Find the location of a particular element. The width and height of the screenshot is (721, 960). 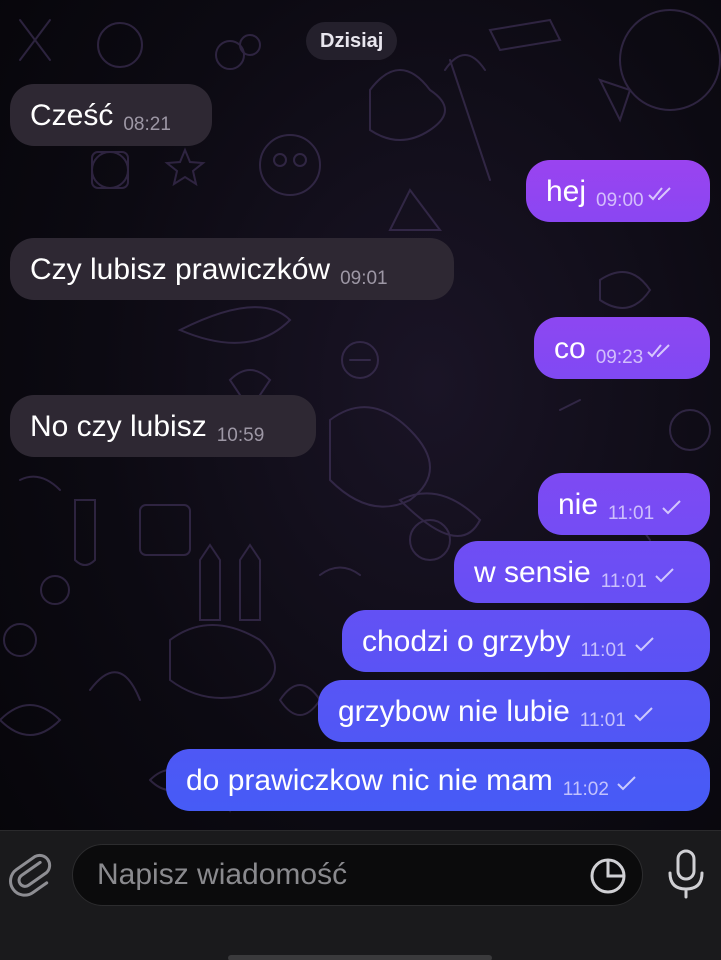

message-text: co is located at coordinates (570, 349).